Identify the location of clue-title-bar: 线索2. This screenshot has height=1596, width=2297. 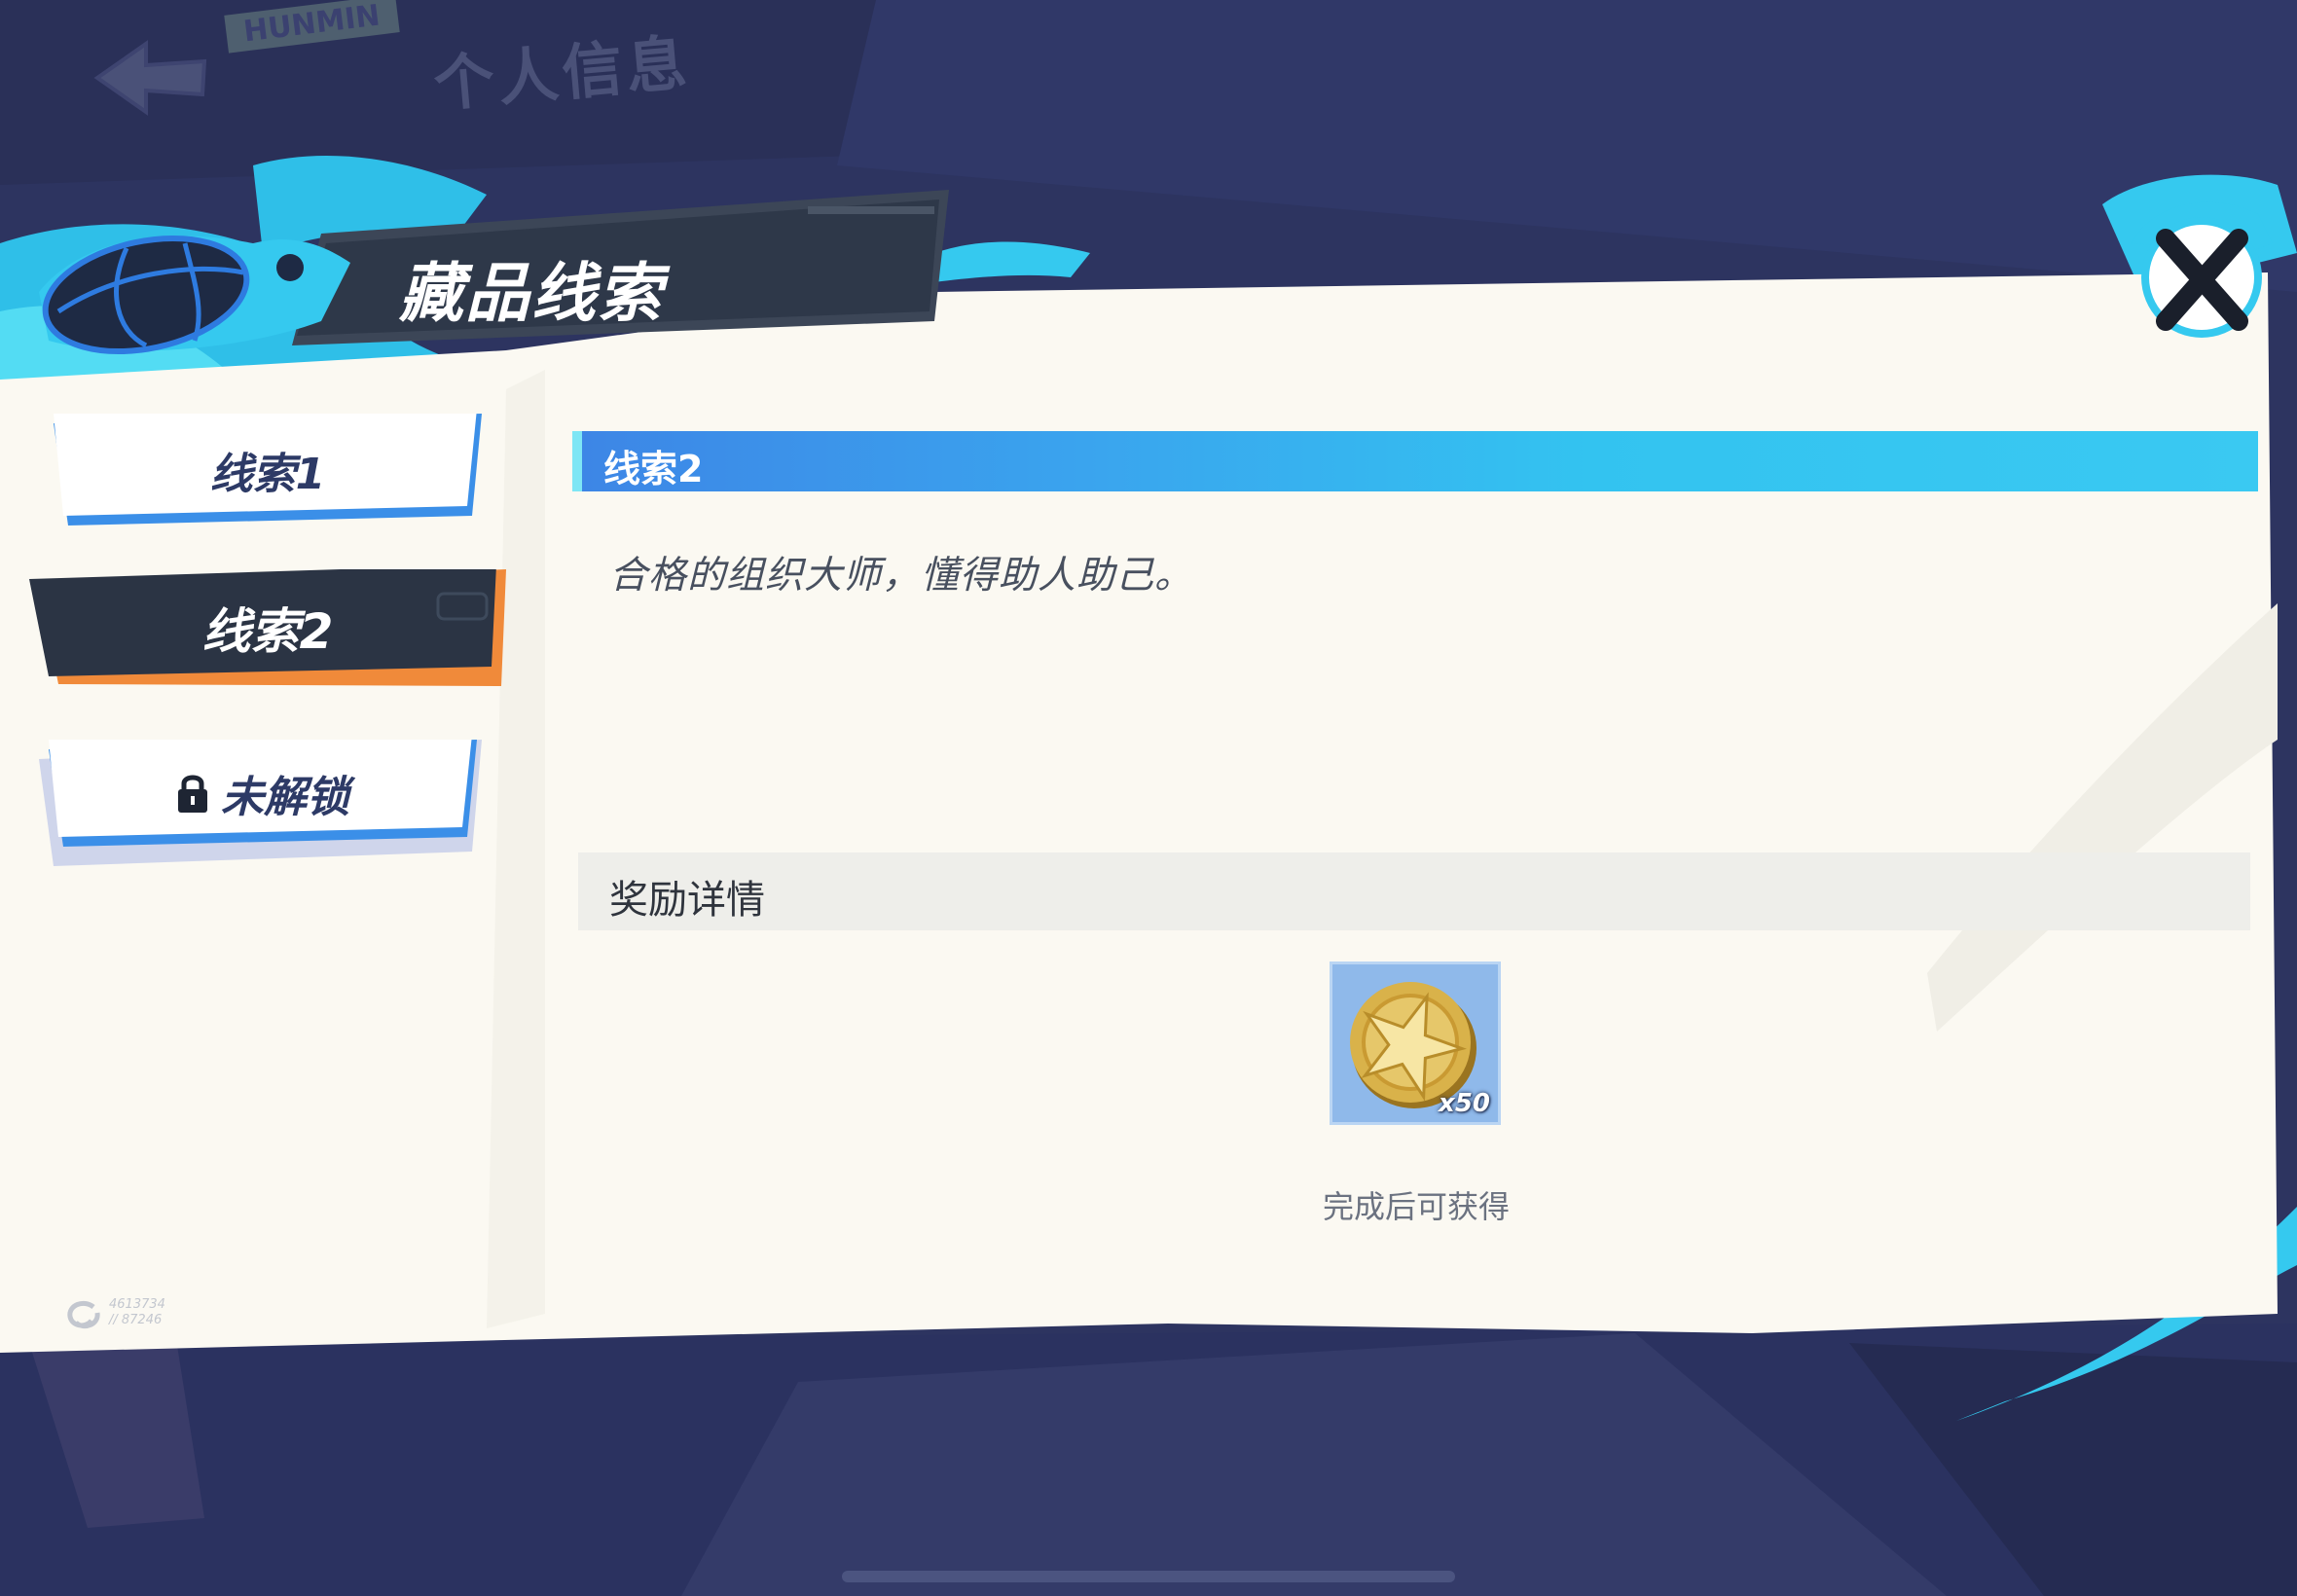
(1415, 461).